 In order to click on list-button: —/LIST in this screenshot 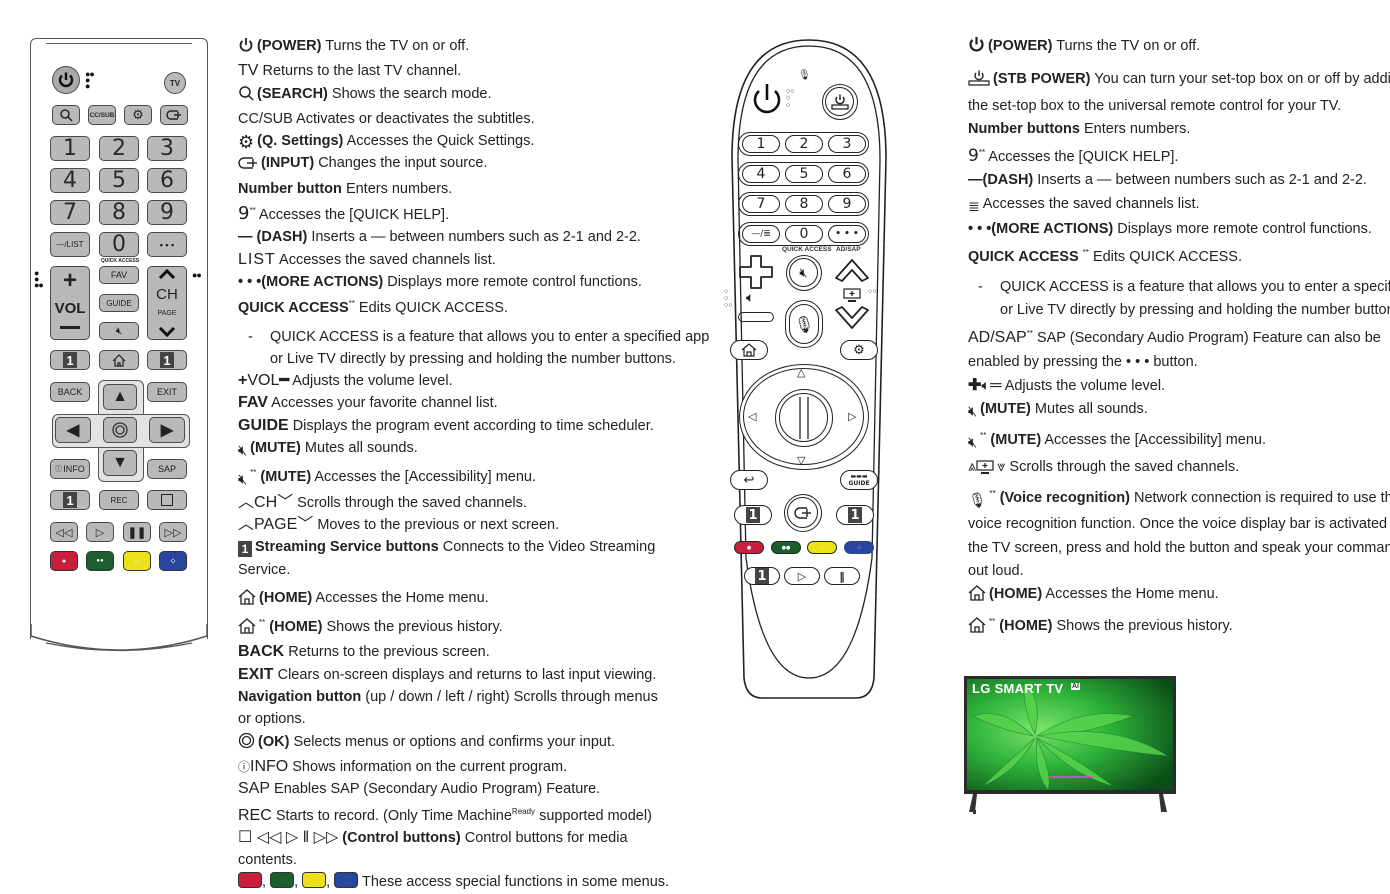, I will do `click(70, 244)`.